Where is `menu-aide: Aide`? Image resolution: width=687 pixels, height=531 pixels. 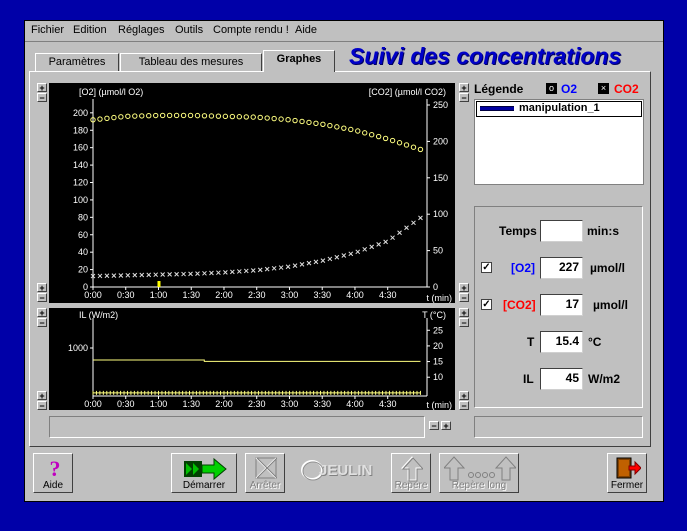
menu-aide: Aide is located at coordinates (306, 30).